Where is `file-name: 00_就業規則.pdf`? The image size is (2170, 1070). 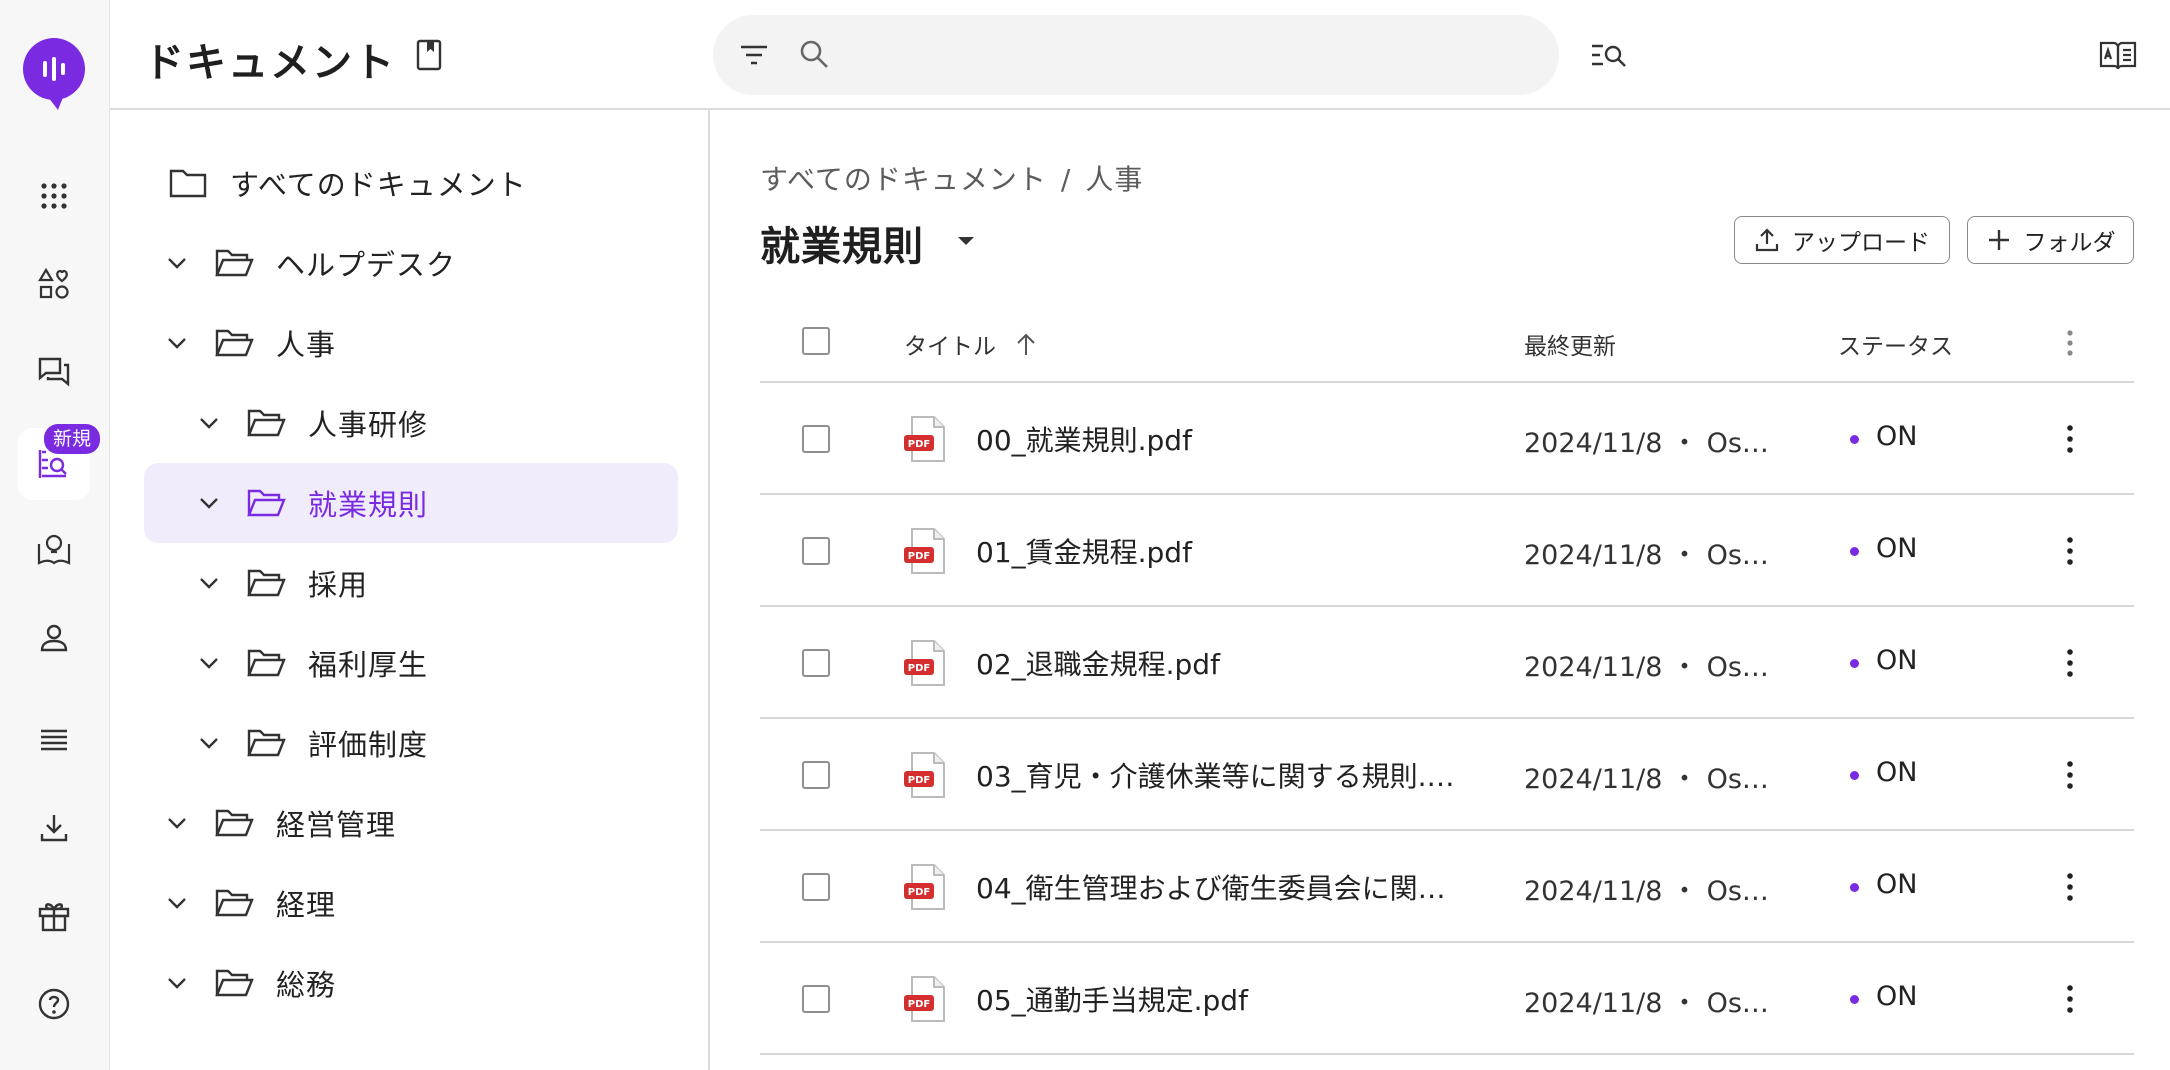 file-name: 00_就業規則.pdf is located at coordinates (1084, 439).